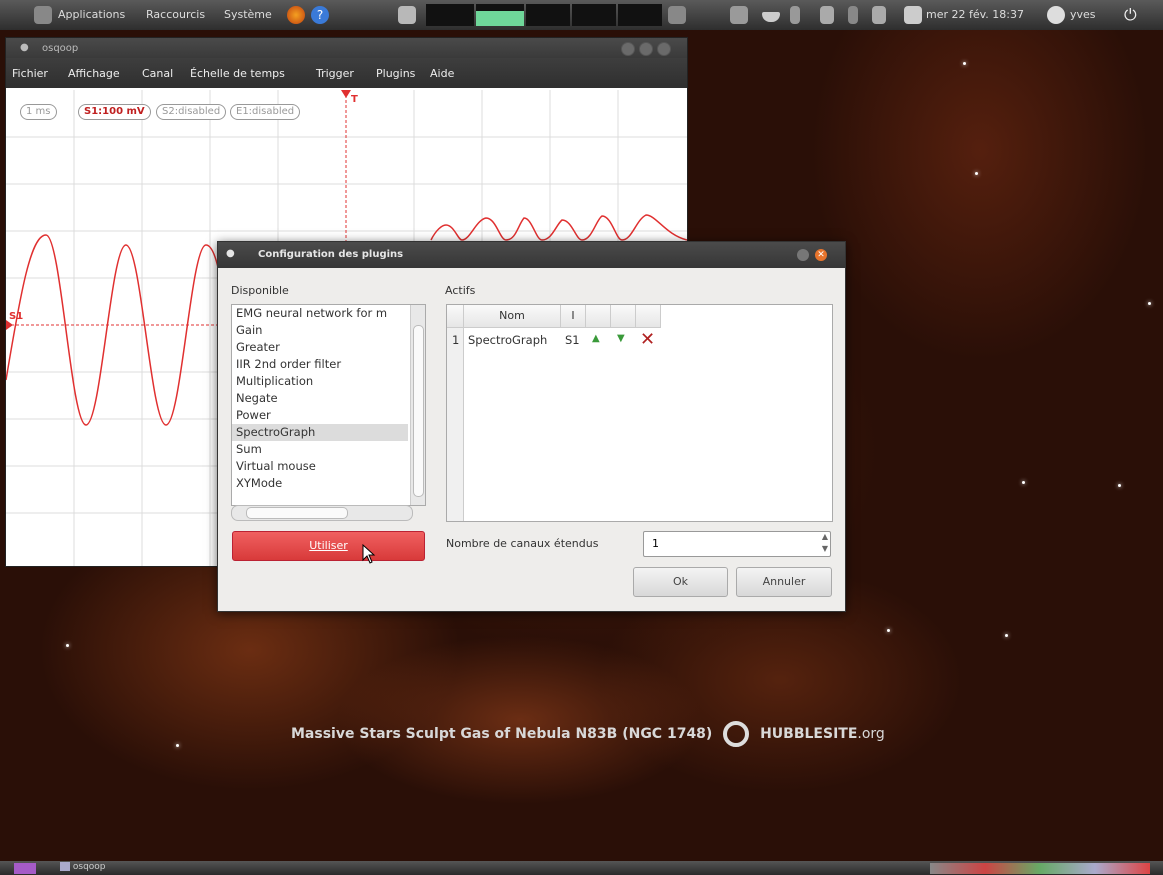 The width and height of the screenshot is (1163, 875). I want to click on user-icon, so click(1056, 15).